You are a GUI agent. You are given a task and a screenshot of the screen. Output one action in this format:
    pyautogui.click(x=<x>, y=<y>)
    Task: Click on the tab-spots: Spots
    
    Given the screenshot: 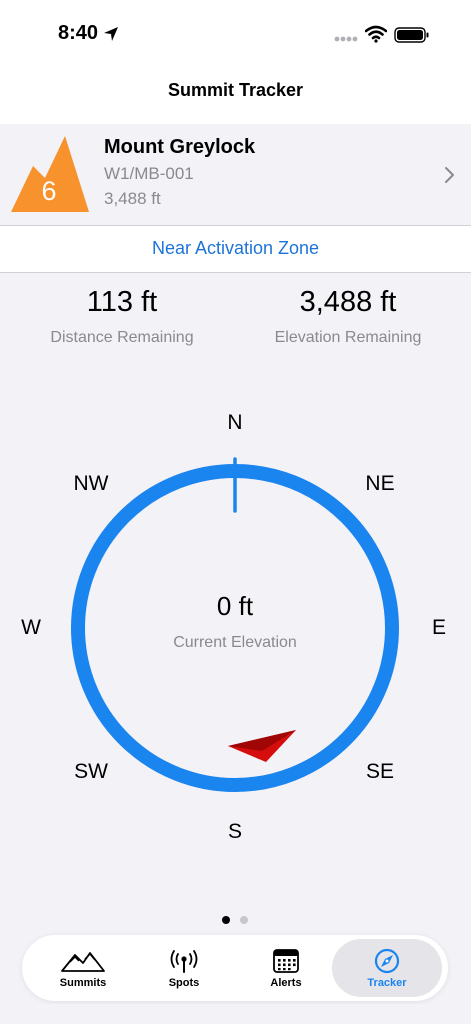 What is the action you would take?
    pyautogui.click(x=184, y=968)
    